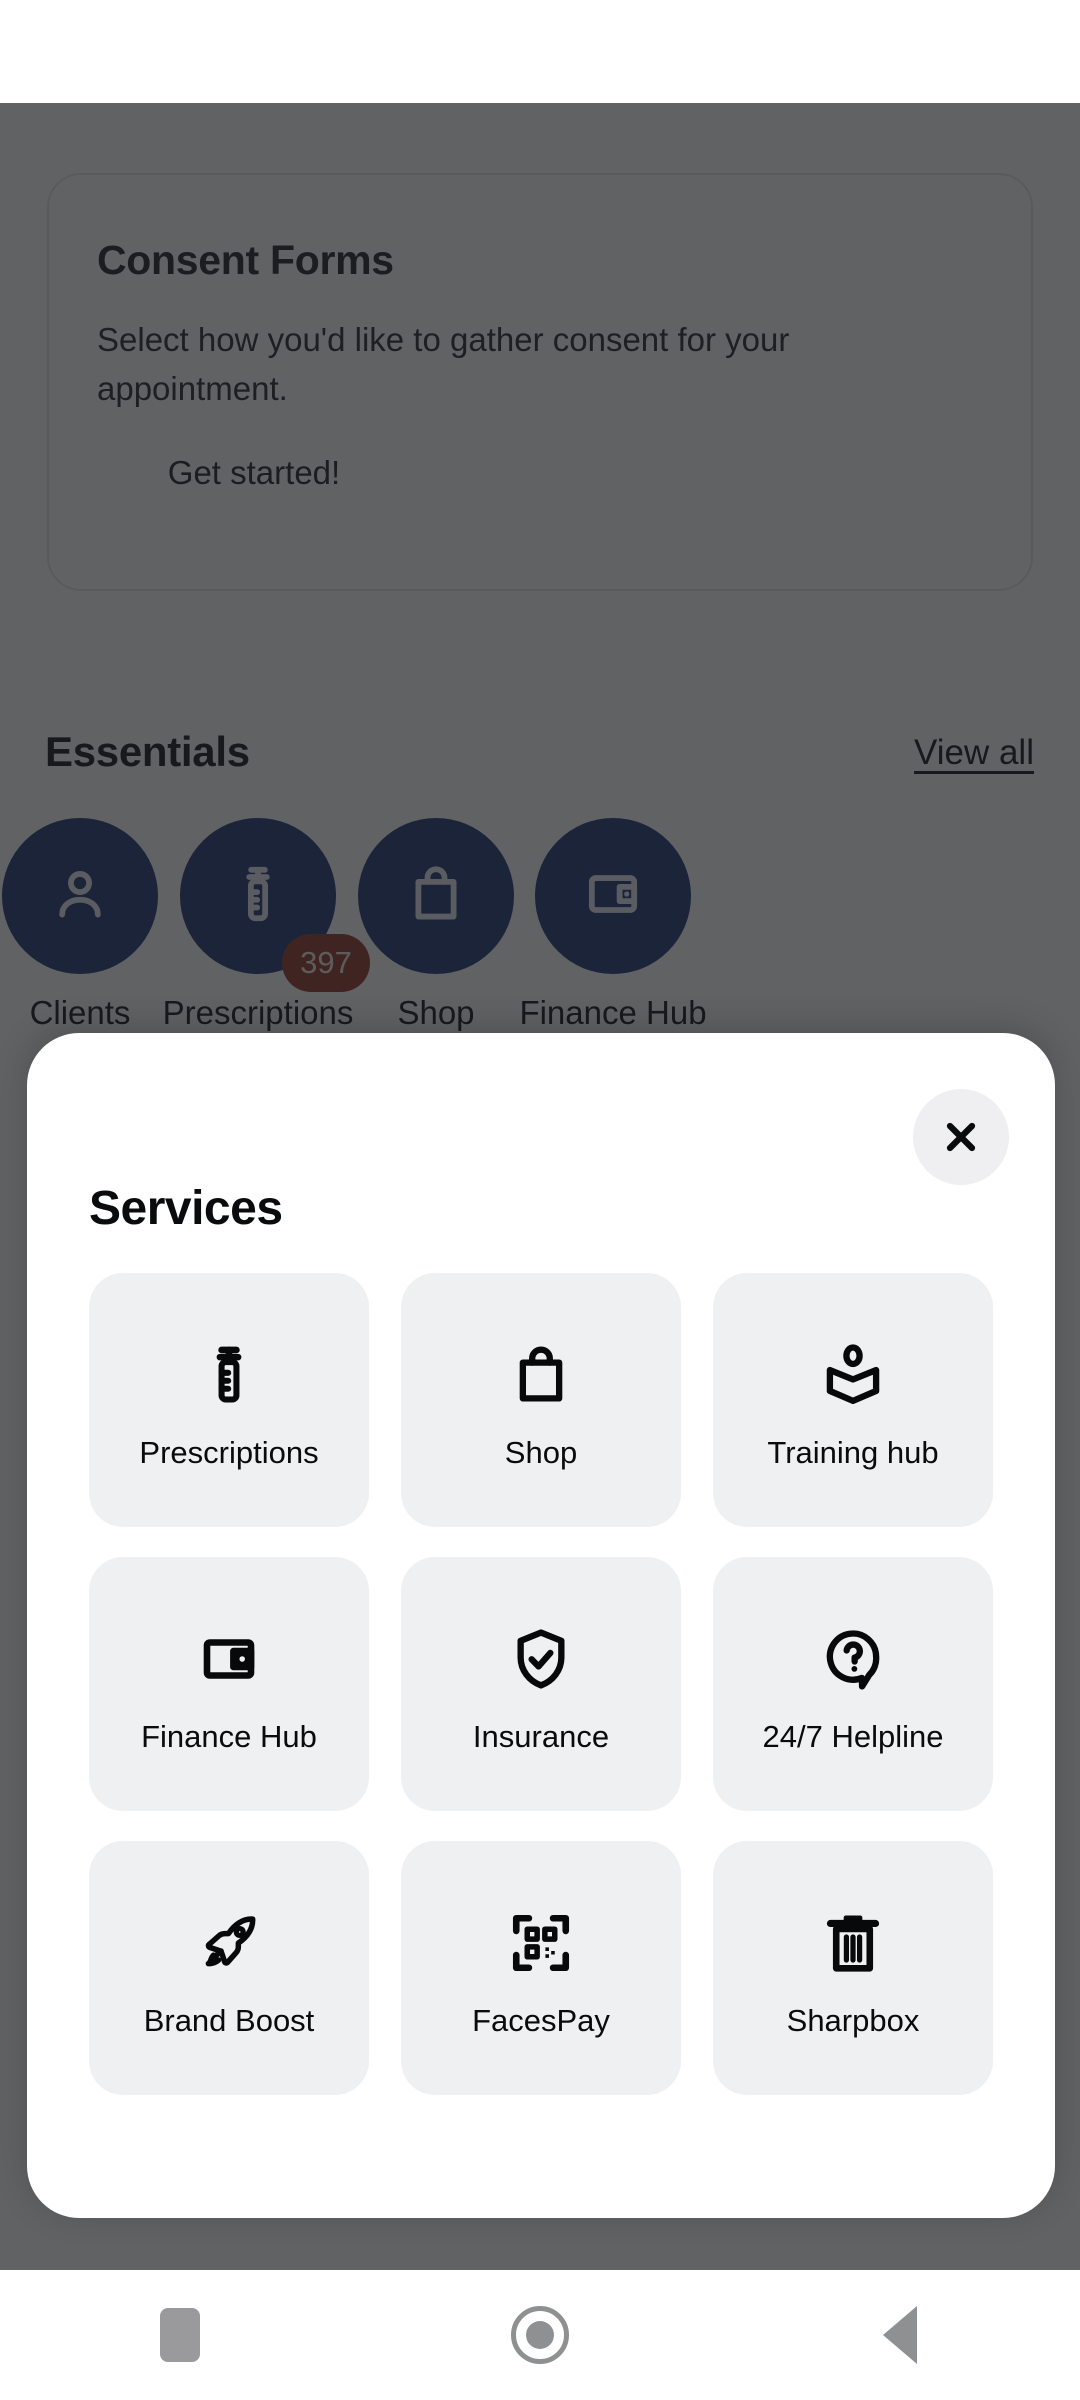 This screenshot has width=1080, height=2400. I want to click on service-tile-label: Prescriptions, so click(229, 1452).